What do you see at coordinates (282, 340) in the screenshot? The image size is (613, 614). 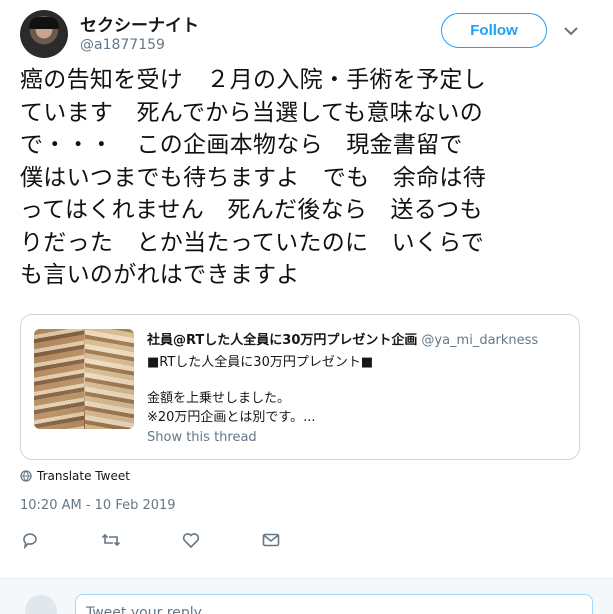 I see `quoted-display-name: 社員@RTした人全員に30万円プレゼント企画` at bounding box center [282, 340].